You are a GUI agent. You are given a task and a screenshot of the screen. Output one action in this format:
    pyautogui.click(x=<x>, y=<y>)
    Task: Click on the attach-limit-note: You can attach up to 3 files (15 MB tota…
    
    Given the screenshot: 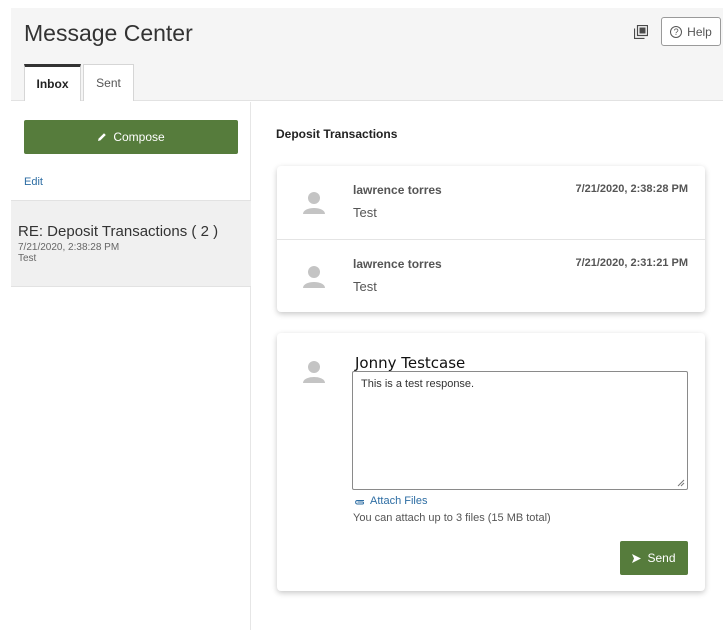 What is the action you would take?
    pyautogui.click(x=452, y=518)
    